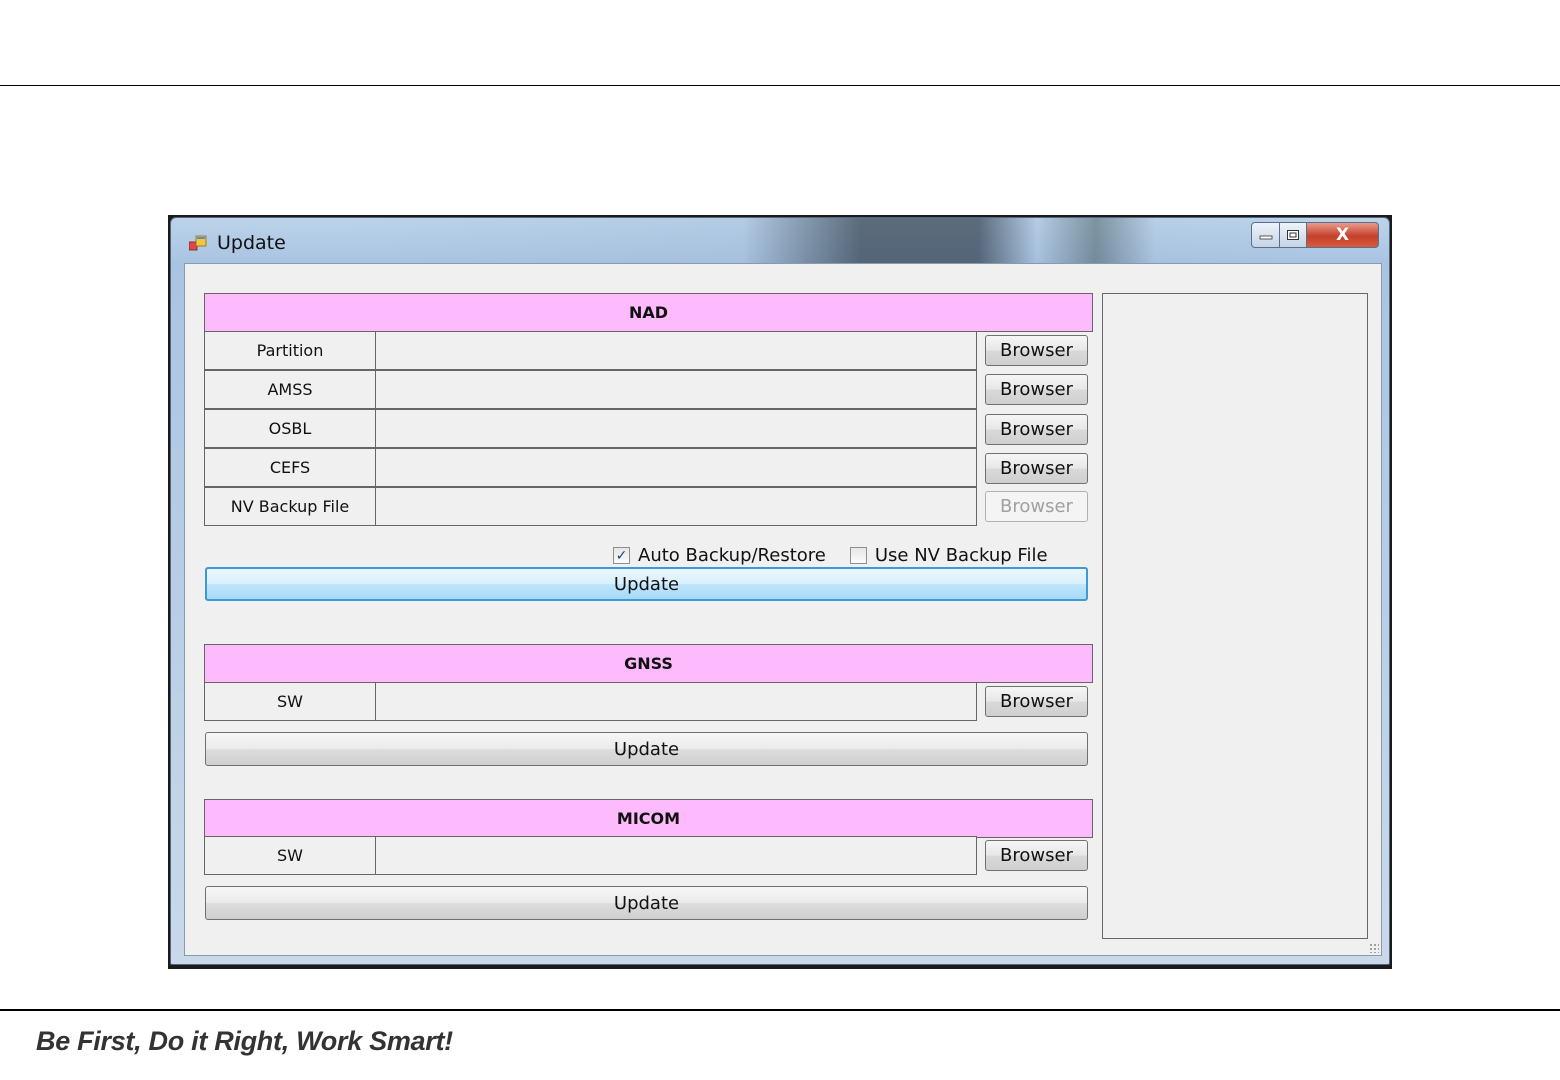 This screenshot has width=1560, height=1080. Describe the element at coordinates (290, 701) in the screenshot. I see `gnss-sw-label: SW` at that location.